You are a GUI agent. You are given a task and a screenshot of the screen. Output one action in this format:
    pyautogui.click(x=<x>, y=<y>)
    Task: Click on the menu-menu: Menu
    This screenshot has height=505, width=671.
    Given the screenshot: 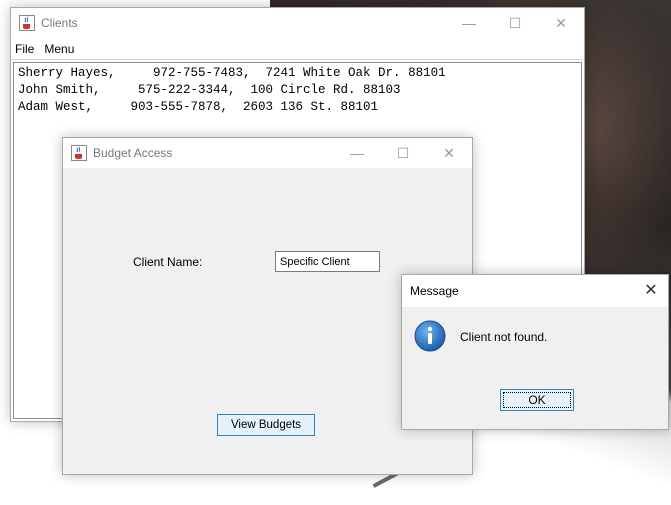 What is the action you would take?
    pyautogui.click(x=59, y=49)
    